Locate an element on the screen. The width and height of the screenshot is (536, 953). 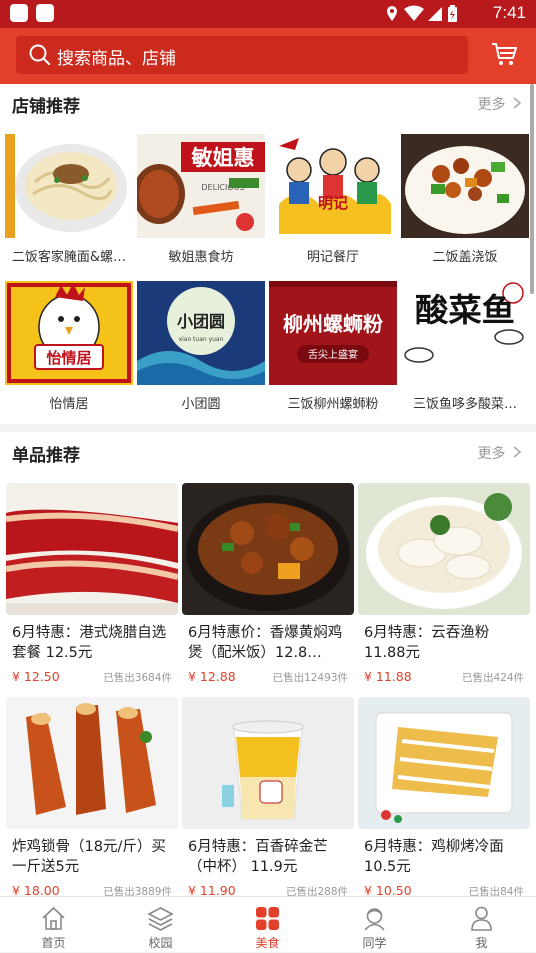
tab-label: 同学 is located at coordinates (374, 943).